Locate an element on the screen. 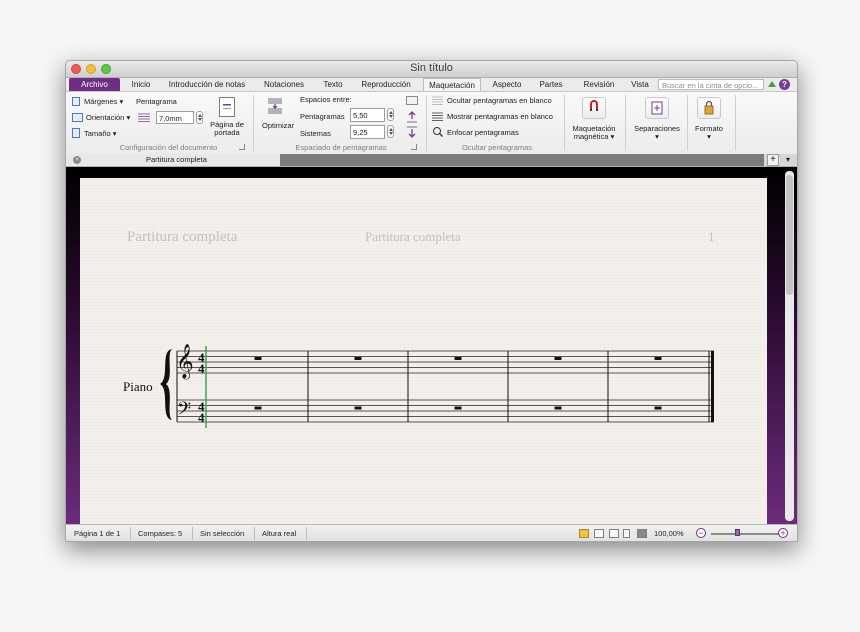  tab-aspecto: Aspecto is located at coordinates (507, 84).